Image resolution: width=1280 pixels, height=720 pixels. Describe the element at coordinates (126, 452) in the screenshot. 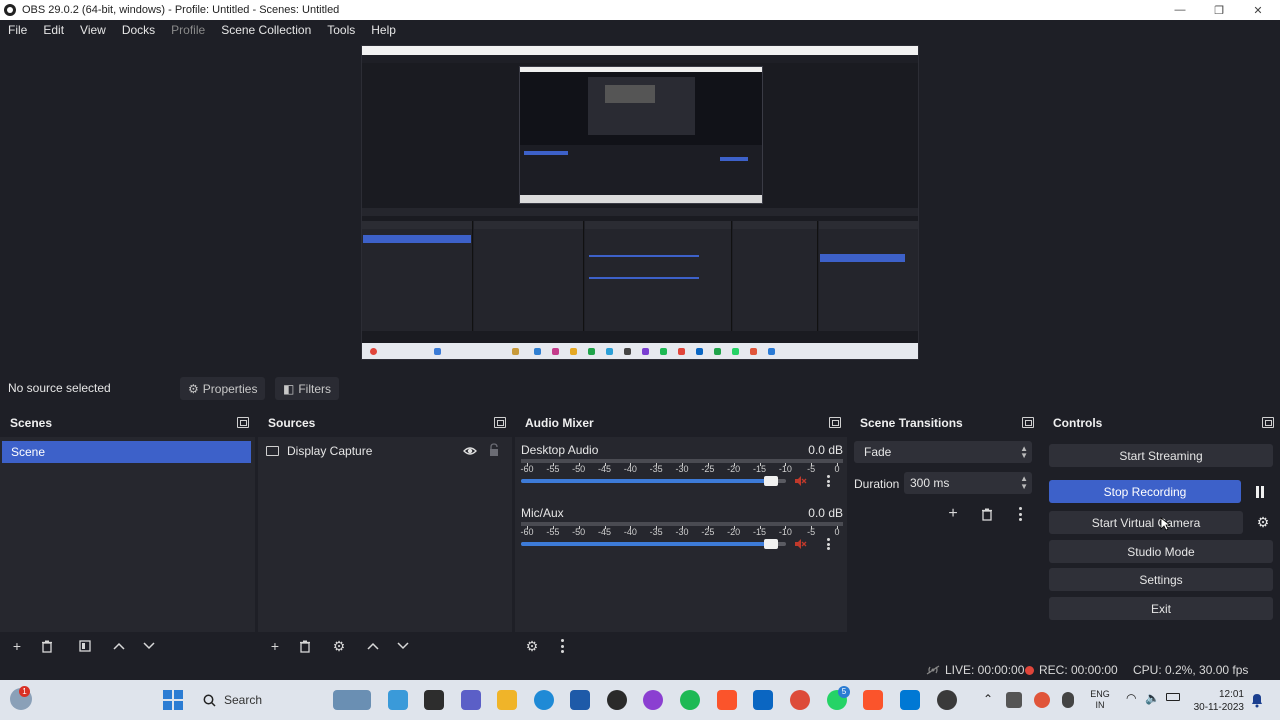

I see `scene-item: Scene` at that location.